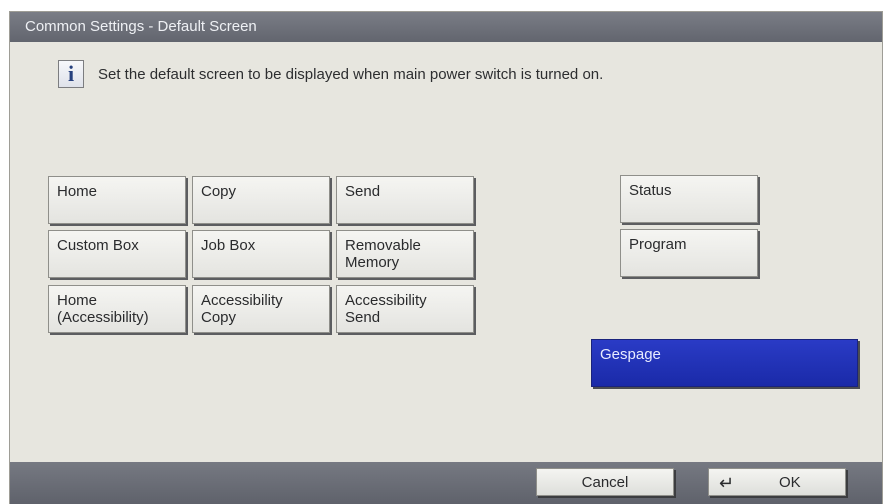 The height and width of the screenshot is (504, 885). What do you see at coordinates (117, 200) in the screenshot?
I see `option-home-button: Home` at bounding box center [117, 200].